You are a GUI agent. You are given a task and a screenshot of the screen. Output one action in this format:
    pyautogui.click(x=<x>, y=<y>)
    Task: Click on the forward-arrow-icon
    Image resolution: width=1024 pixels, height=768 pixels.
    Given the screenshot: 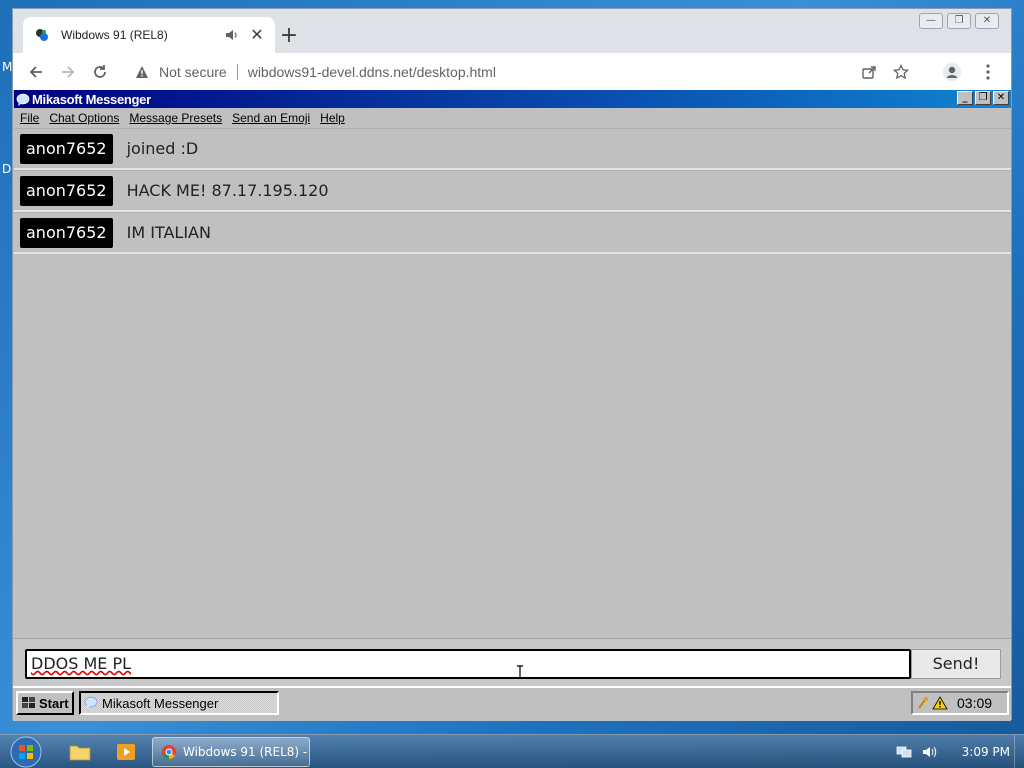 What is the action you would take?
    pyautogui.click(x=68, y=72)
    